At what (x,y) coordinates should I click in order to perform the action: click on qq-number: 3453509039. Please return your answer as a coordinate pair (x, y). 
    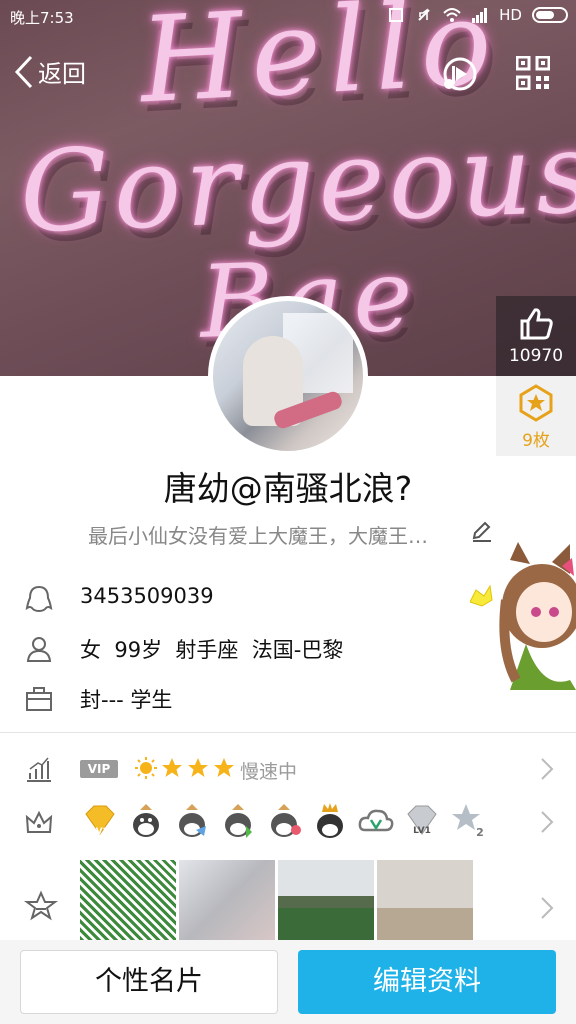
    Looking at the image, I should click on (147, 596).